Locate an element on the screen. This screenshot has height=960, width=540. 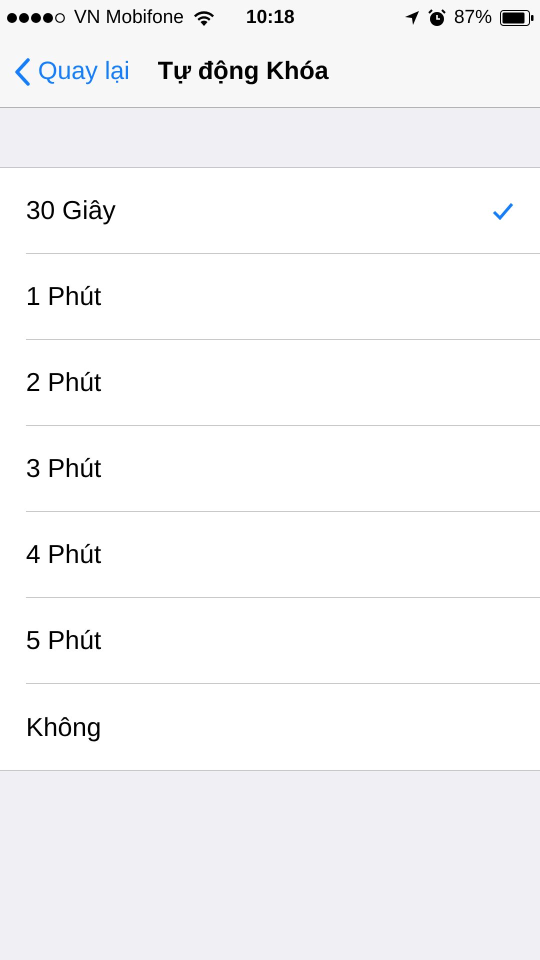
location-arrow-icon is located at coordinates (412, 18).